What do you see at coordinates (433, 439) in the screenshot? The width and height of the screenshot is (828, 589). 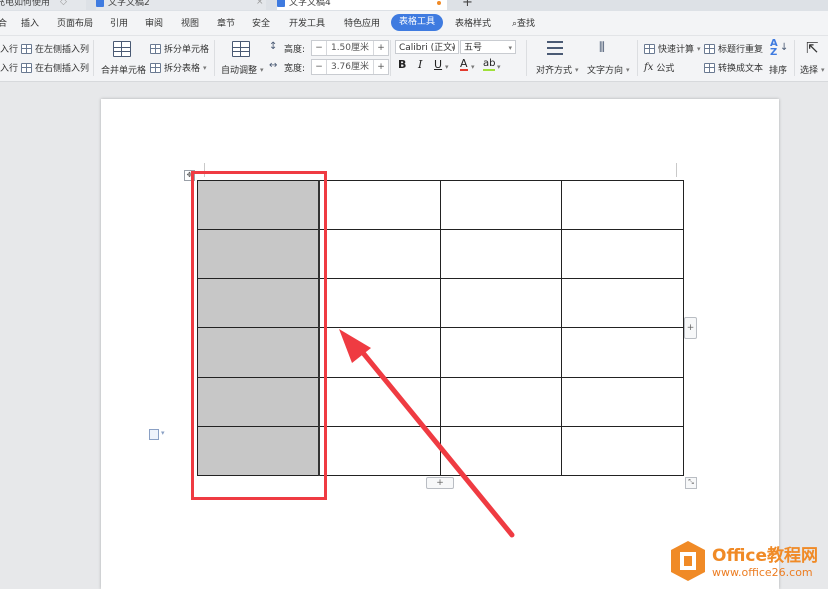 I see `arrow-shaft` at bounding box center [433, 439].